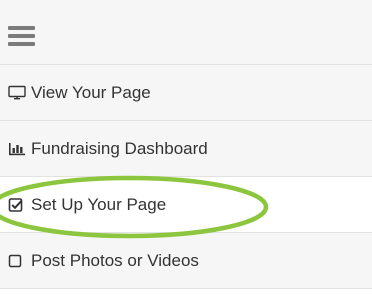 The height and width of the screenshot is (295, 372). I want to click on menu-item-label: Set Up Your Page, so click(99, 204).